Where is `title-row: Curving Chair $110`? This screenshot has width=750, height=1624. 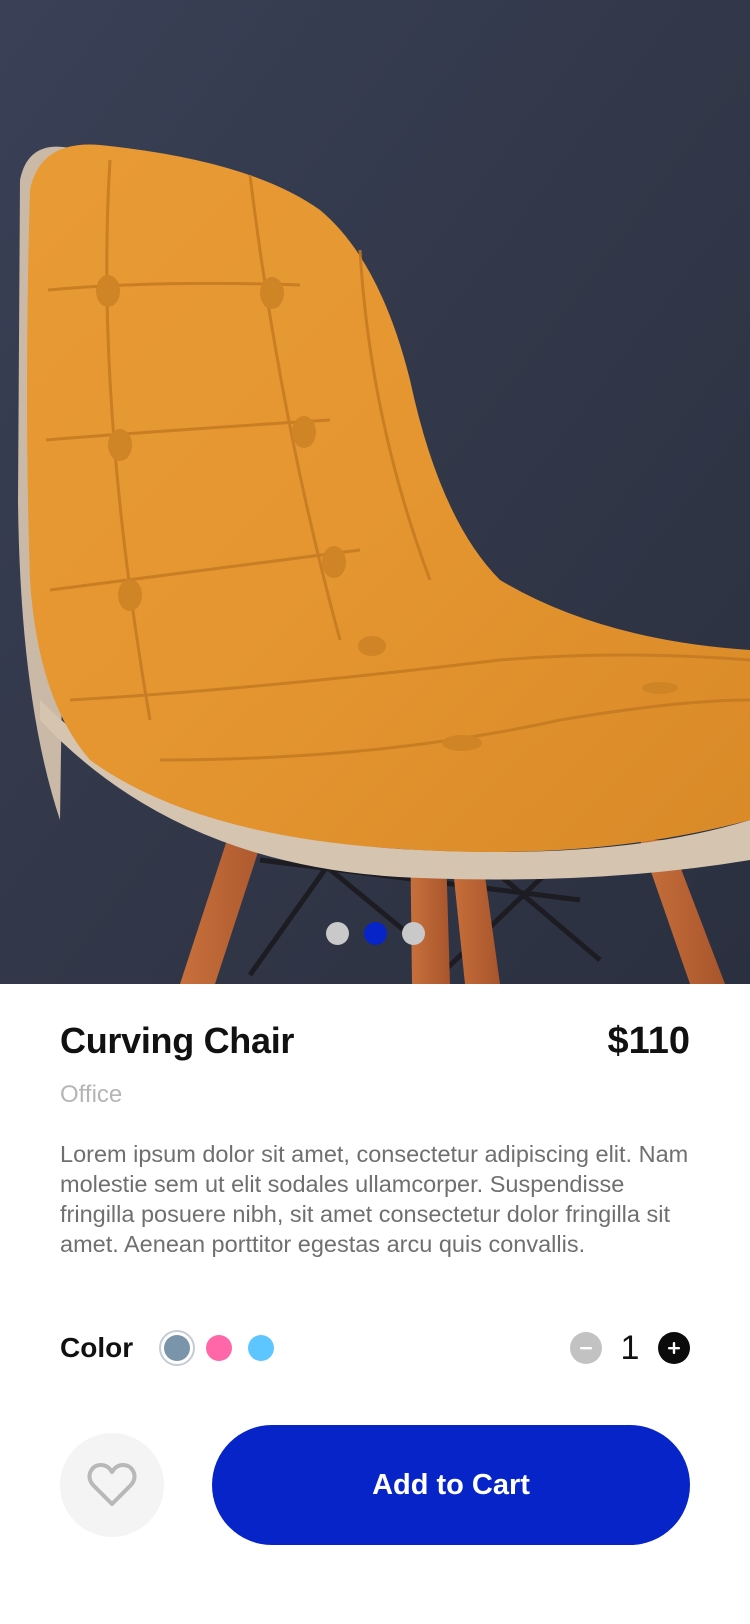 title-row: Curving Chair $110 is located at coordinates (375, 1041).